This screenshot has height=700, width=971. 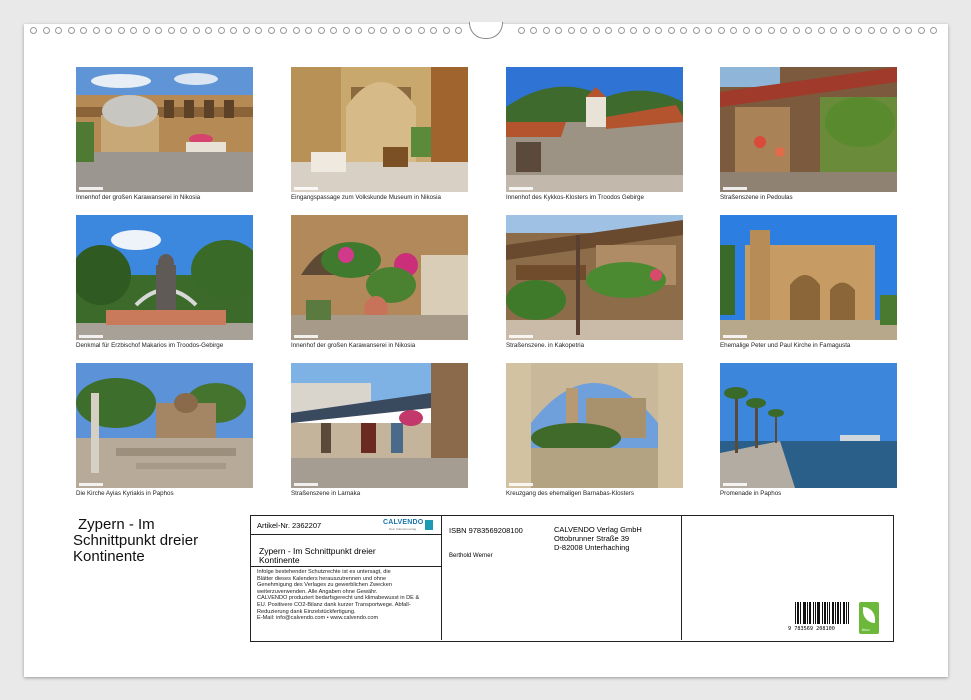 What do you see at coordinates (808, 277) in the screenshot?
I see `photo-peter-paul-church` at bounding box center [808, 277].